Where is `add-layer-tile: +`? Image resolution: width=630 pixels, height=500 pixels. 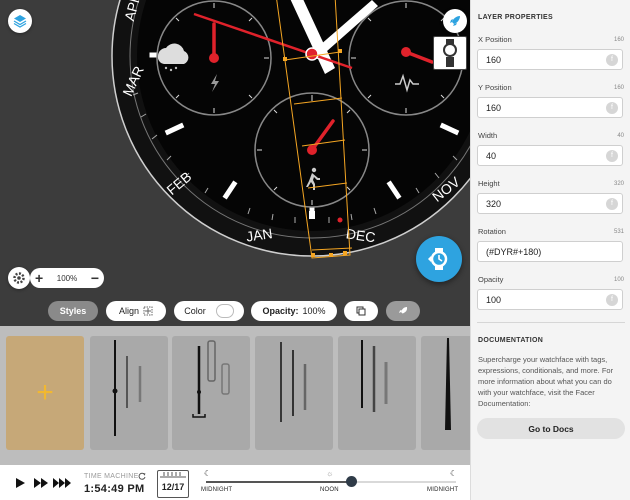
add-layer-tile: + is located at coordinates (45, 393).